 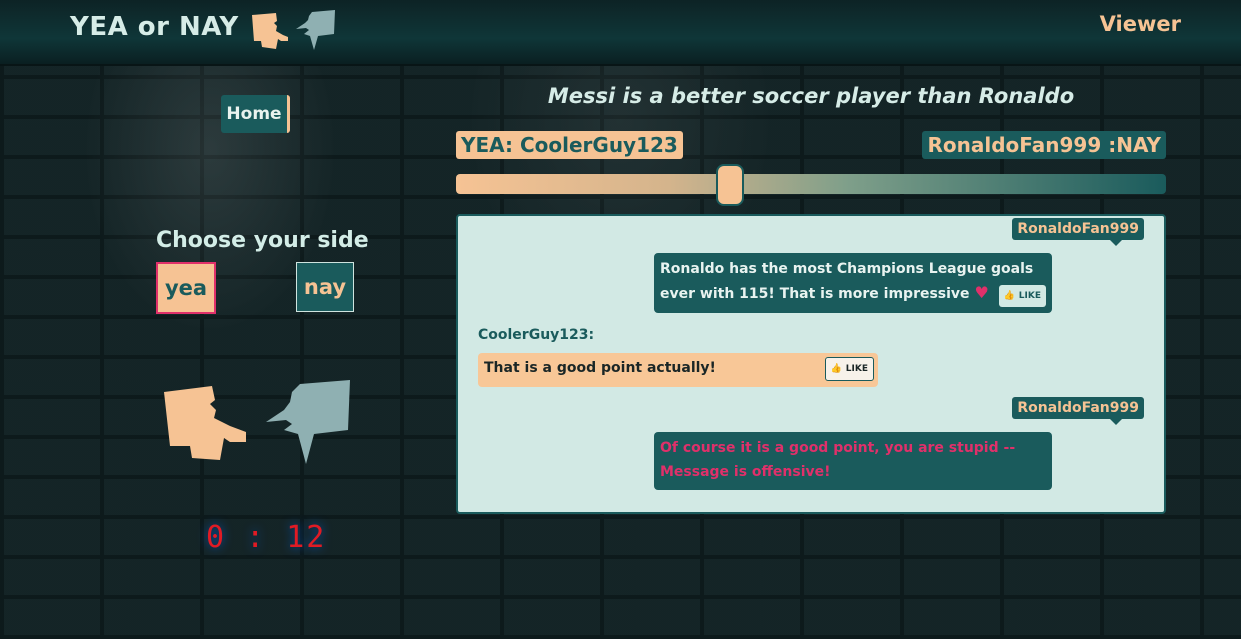 What do you see at coordinates (1140, 24) in the screenshot?
I see `viewer-label: Viewer` at bounding box center [1140, 24].